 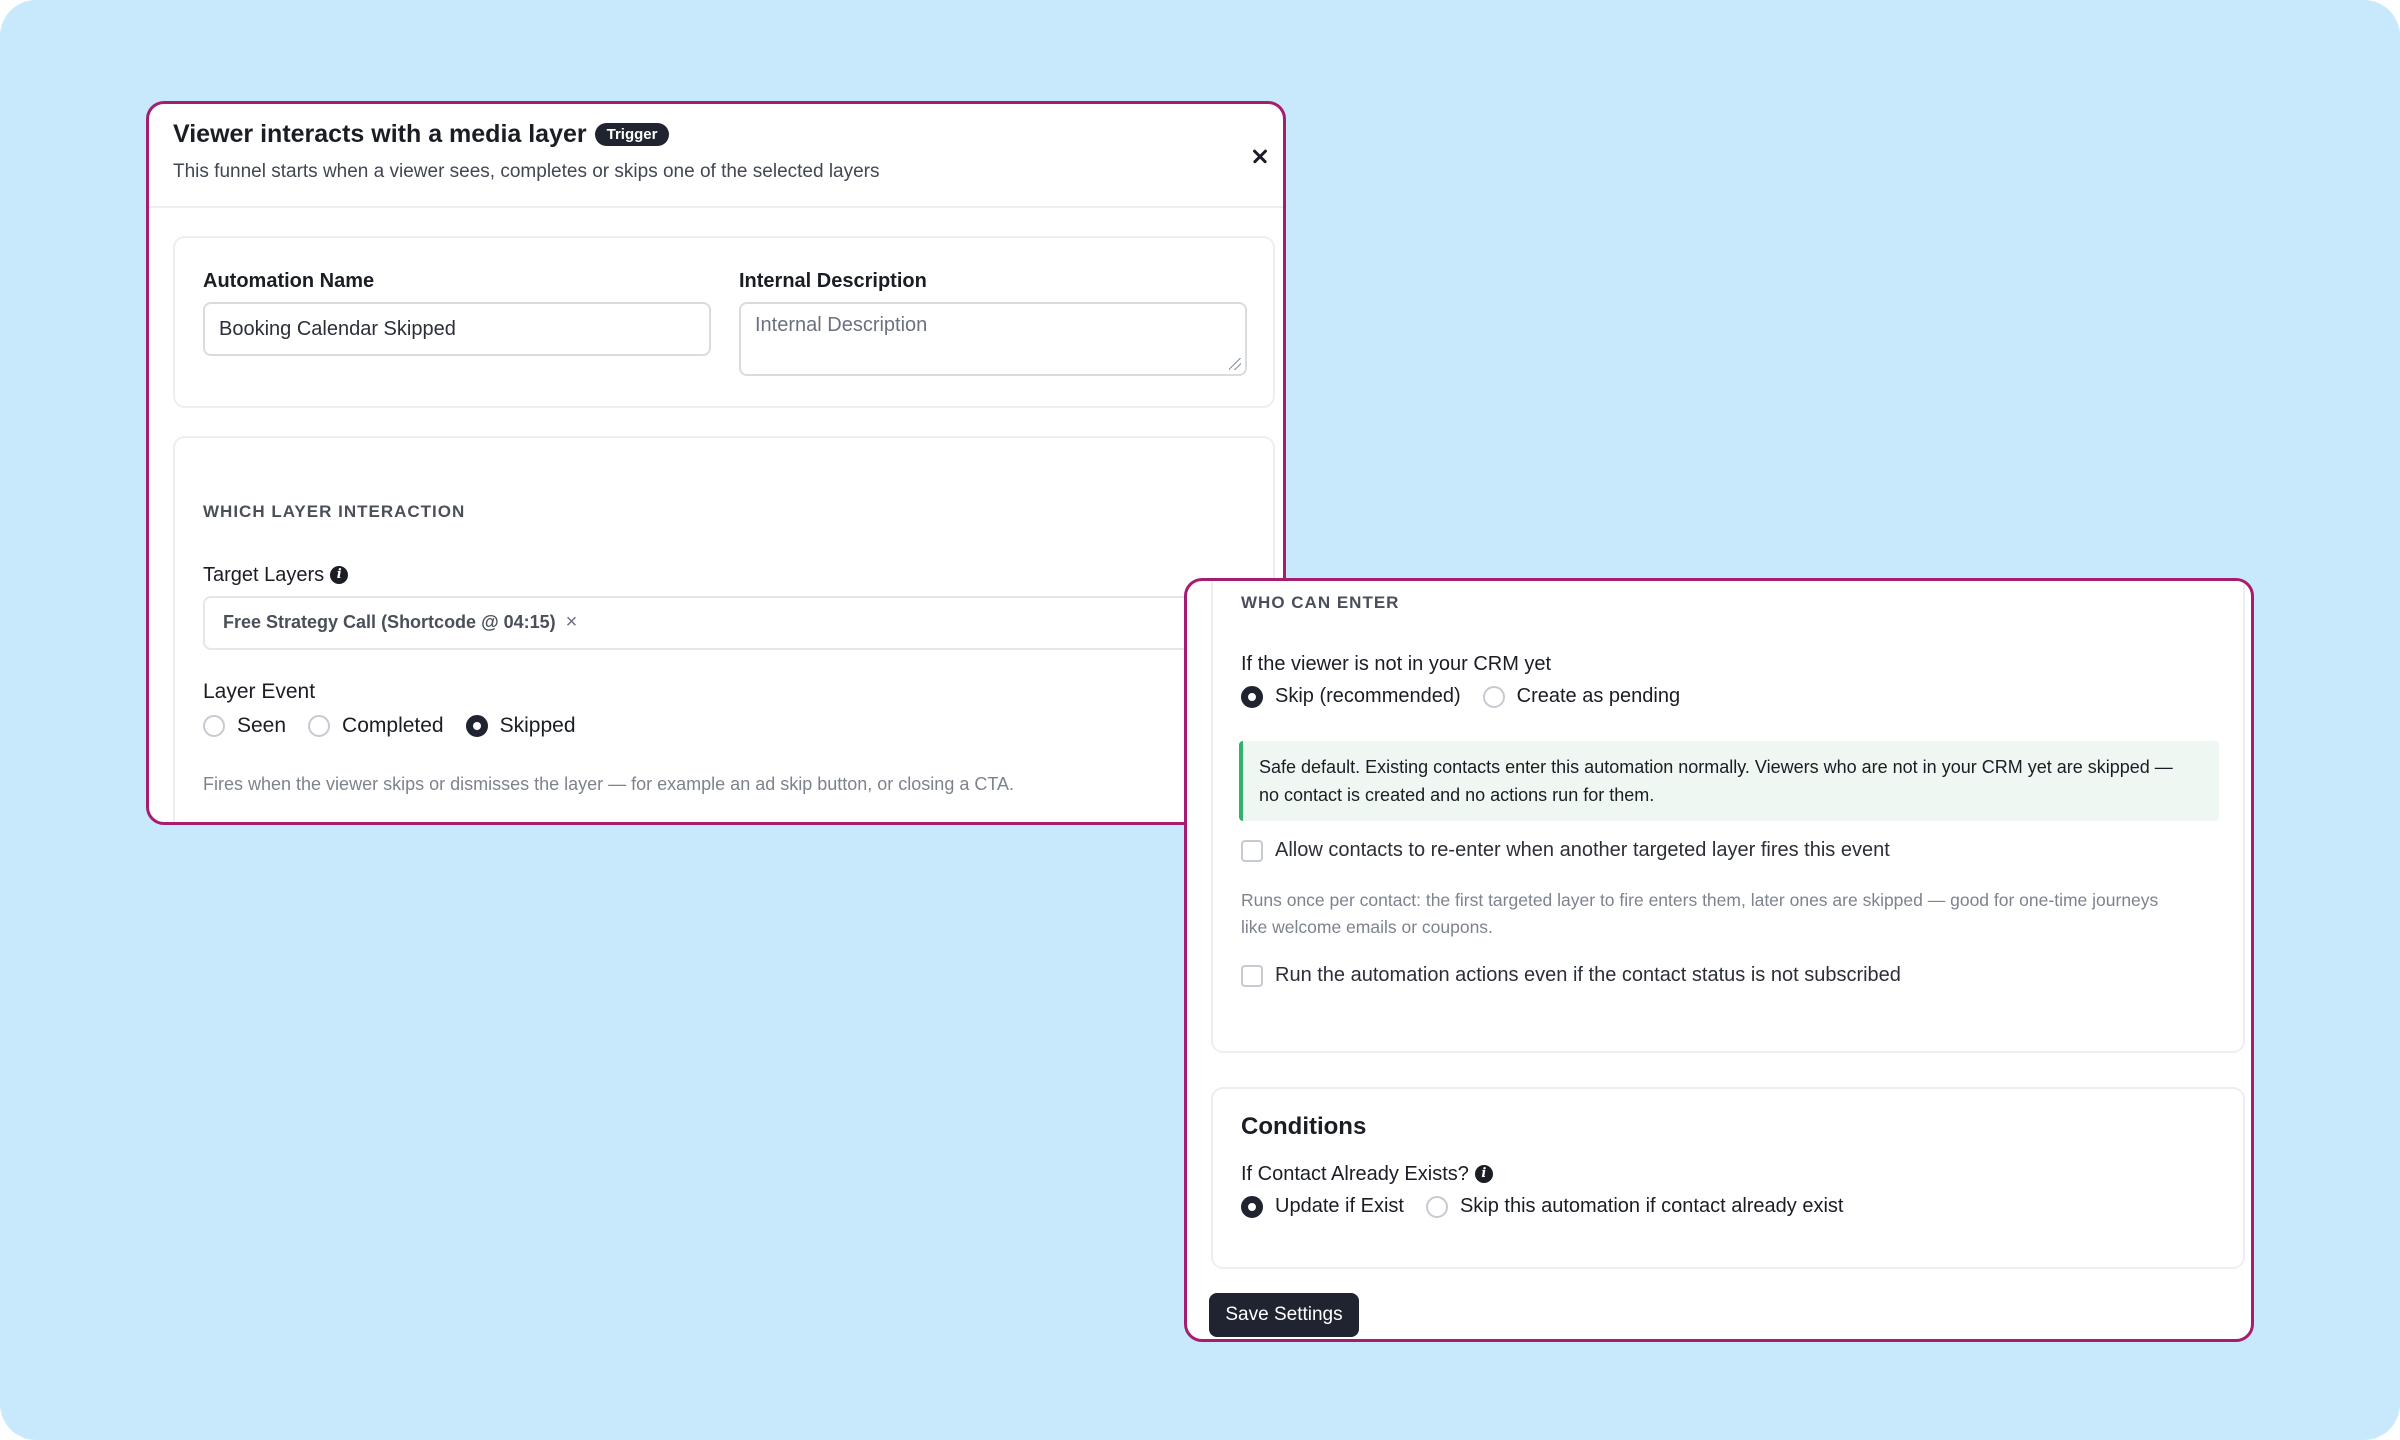 What do you see at coordinates (993, 339) in the screenshot?
I see `internal-description-field: Internal Description` at bounding box center [993, 339].